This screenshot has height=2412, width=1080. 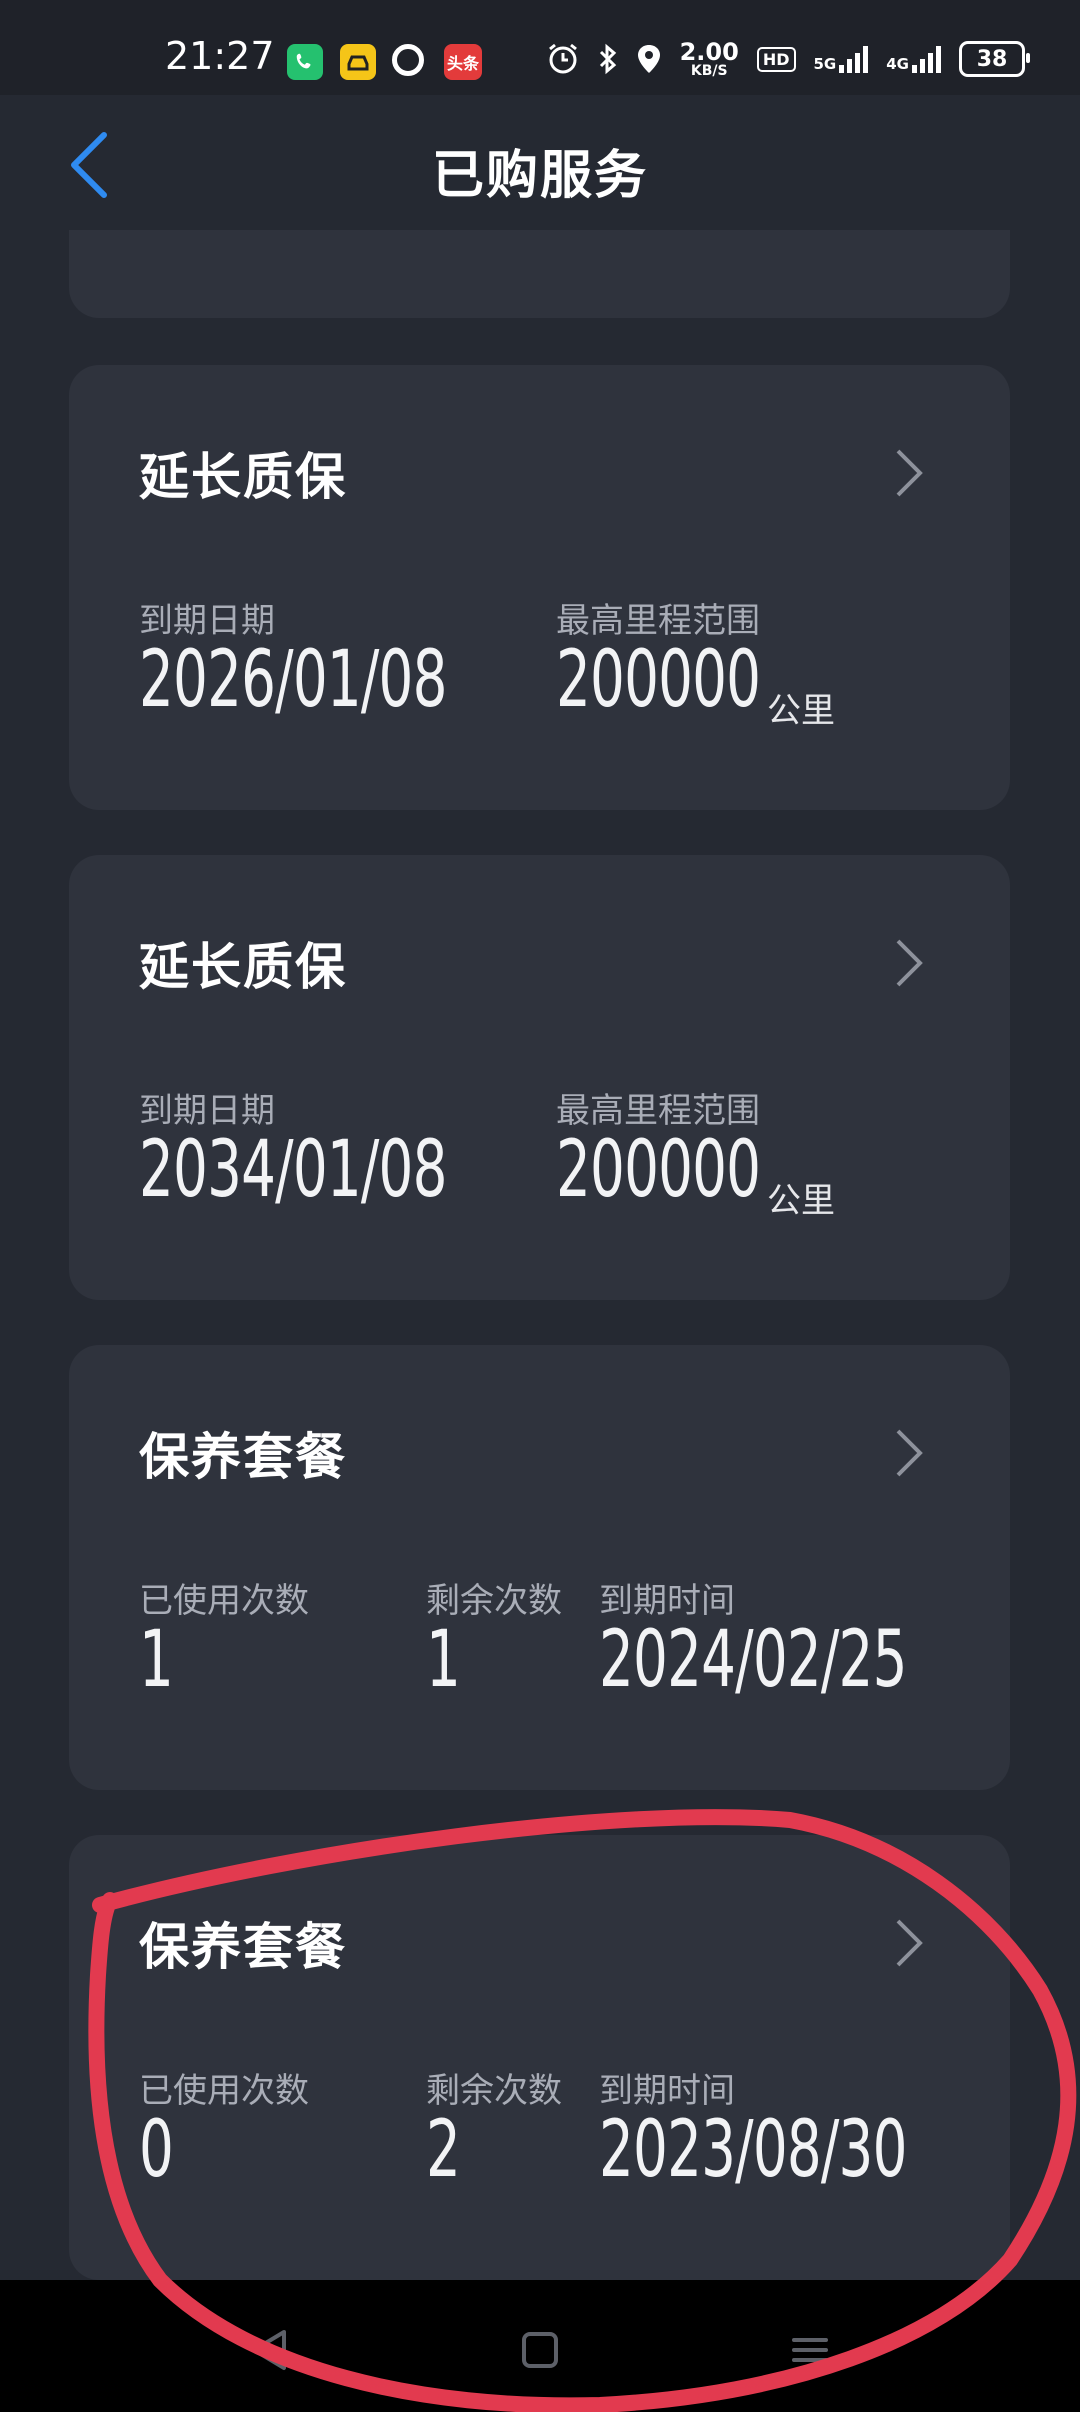 I want to click on status-bar: 21:27 头条 2.00 KB/S HD 5G 4G 38, so click(x=540, y=47).